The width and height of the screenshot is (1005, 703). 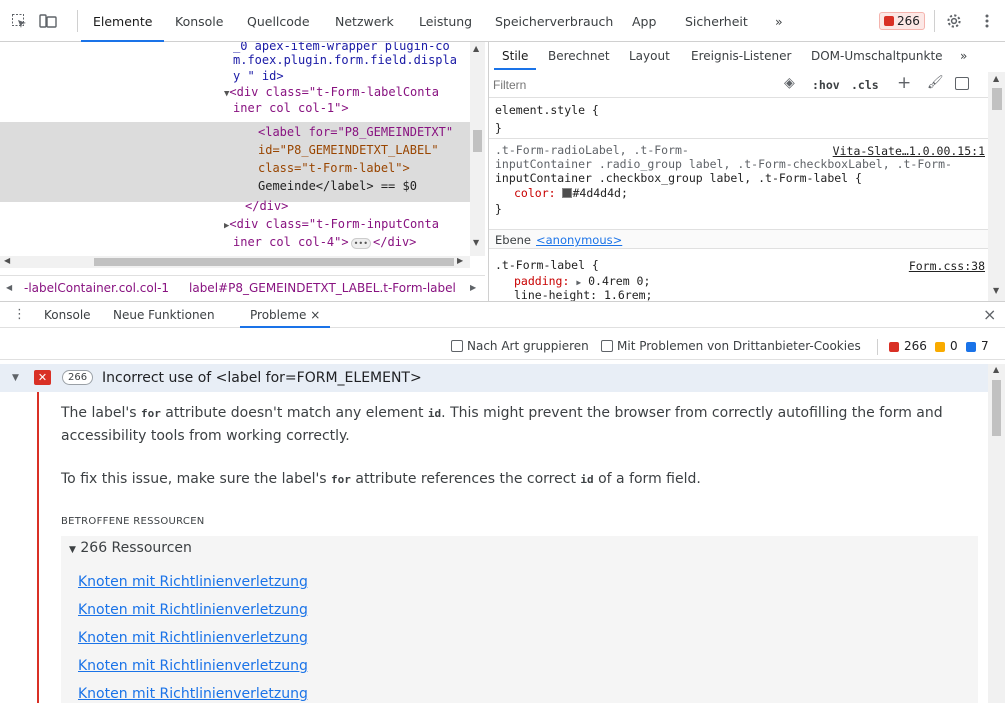 What do you see at coordinates (460, 260) in the screenshot?
I see `scroll-right-icon: ▶` at bounding box center [460, 260].